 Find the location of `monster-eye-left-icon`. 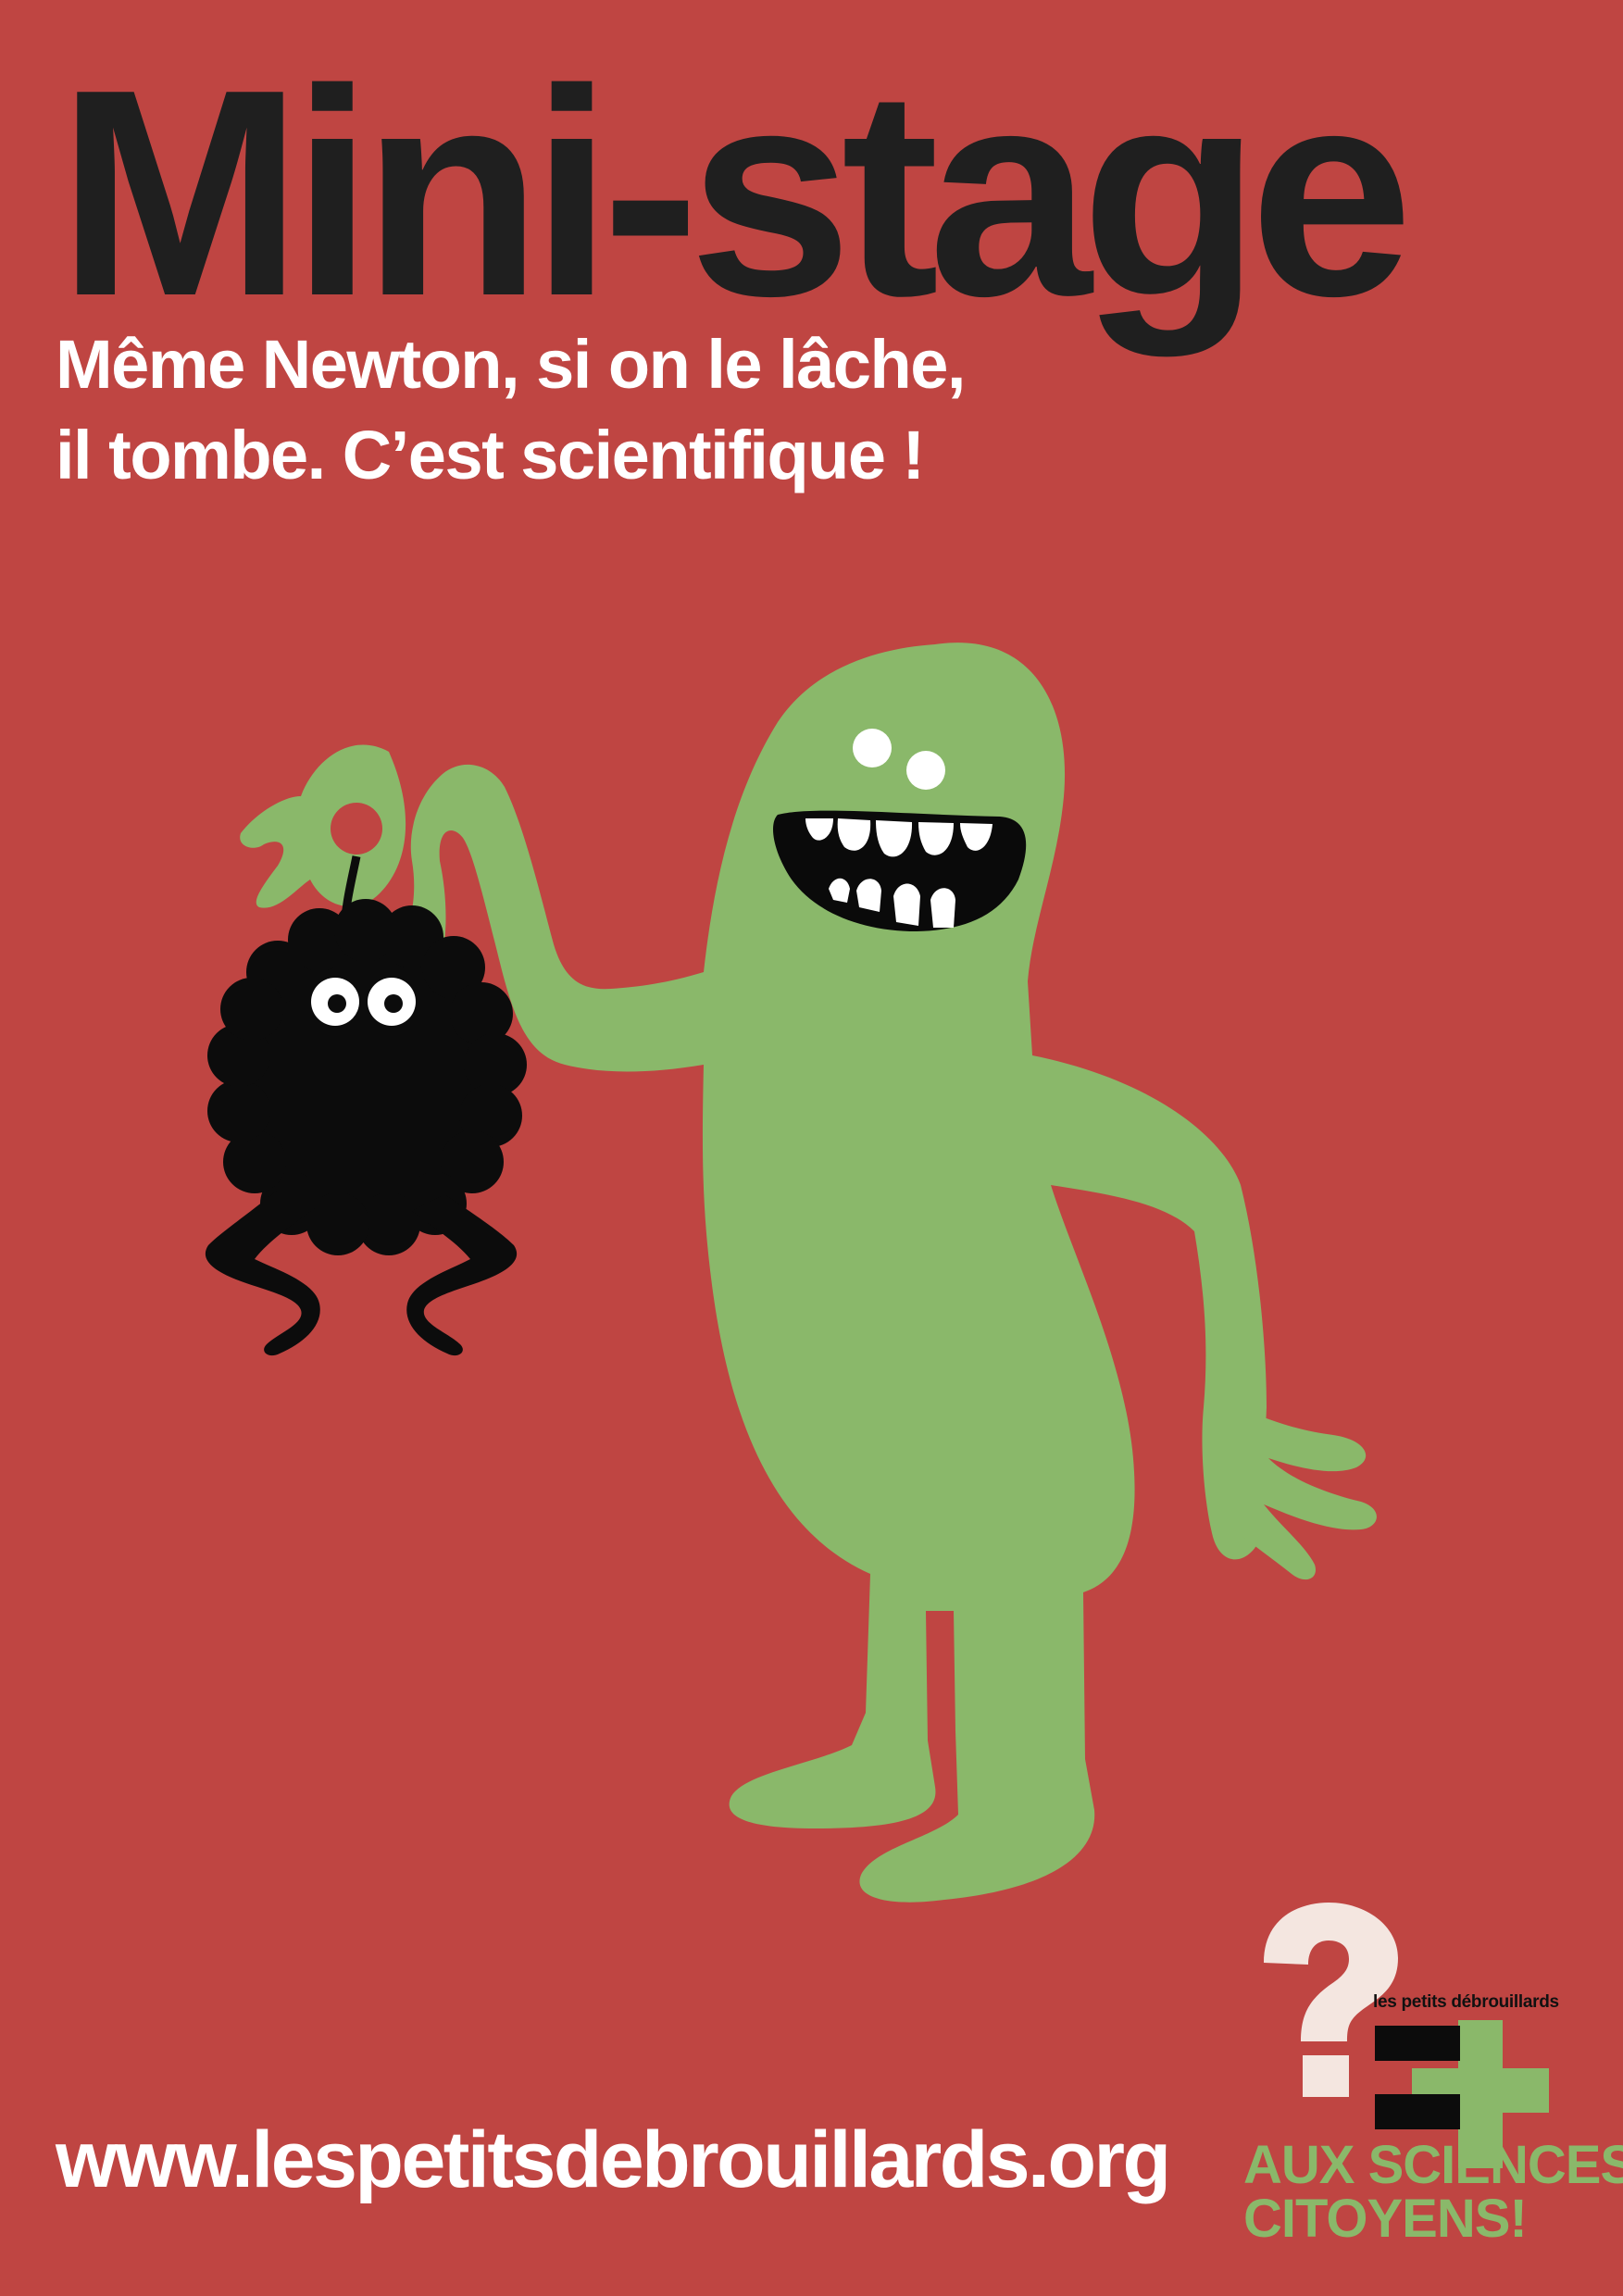

monster-eye-left-icon is located at coordinates (872, 748).